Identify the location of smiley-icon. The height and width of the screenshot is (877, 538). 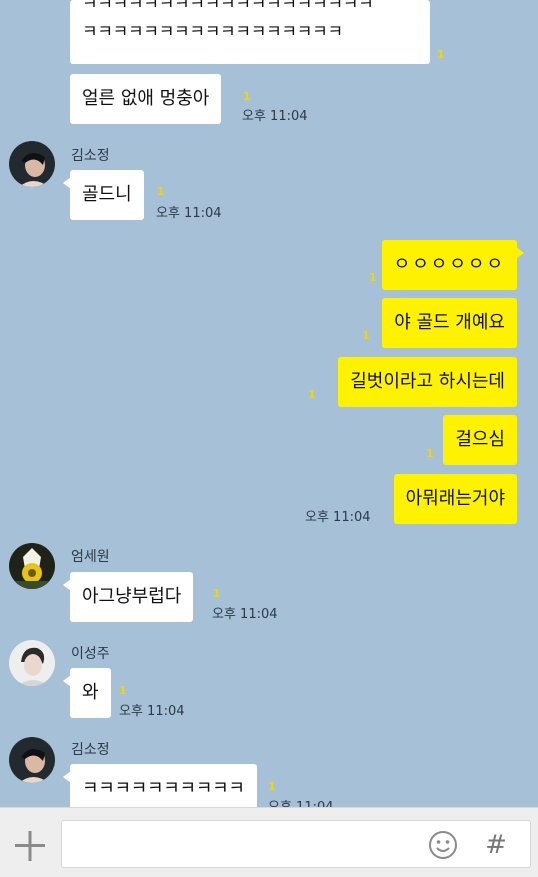
(443, 845).